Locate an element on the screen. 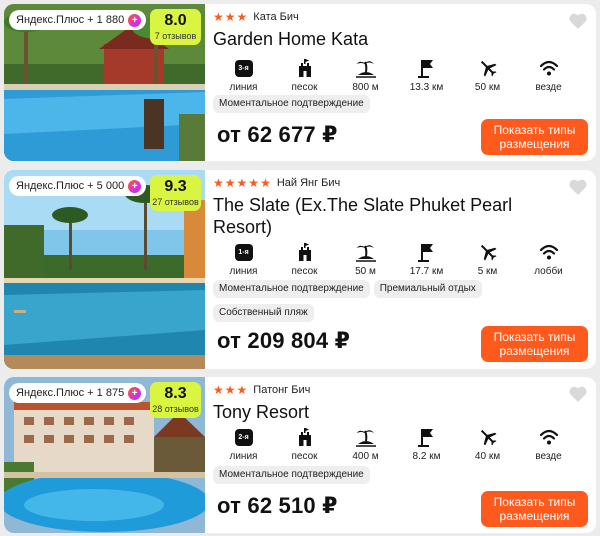 The height and width of the screenshot is (536, 600). yandex-plus-text: Яндекс.Плюс + 5 000 is located at coordinates (70, 186).